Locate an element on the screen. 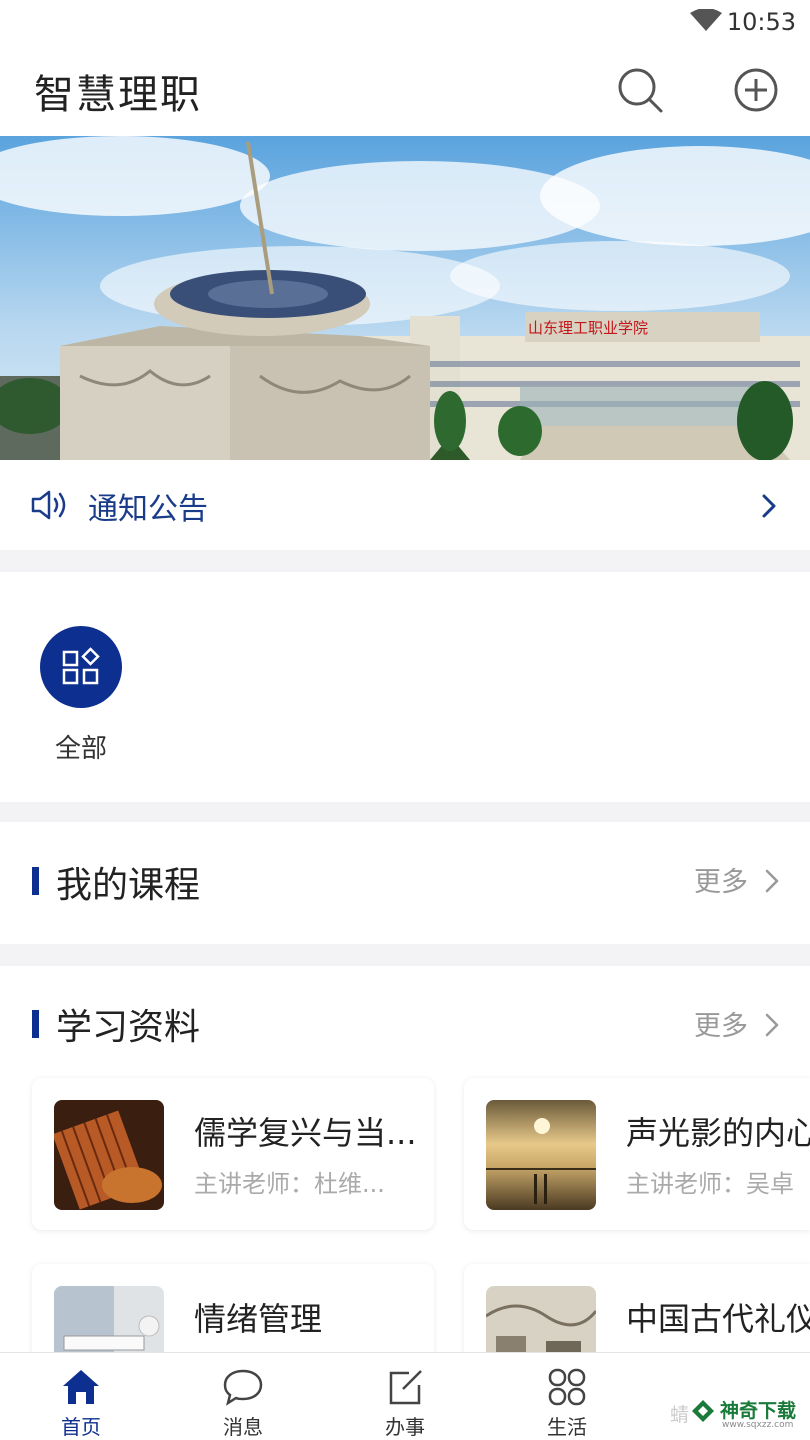  wifi-icon is located at coordinates (706, 20).